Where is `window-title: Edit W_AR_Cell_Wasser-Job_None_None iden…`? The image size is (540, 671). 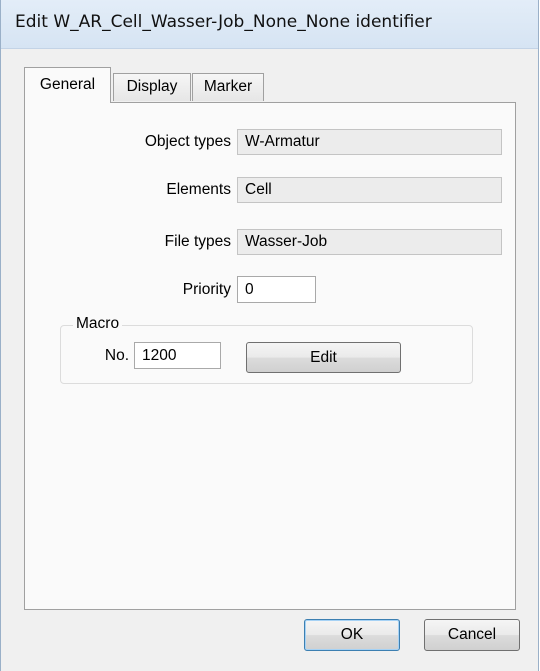 window-title: Edit W_AR_Cell_Wasser-Job_None_None iden… is located at coordinates (223, 22).